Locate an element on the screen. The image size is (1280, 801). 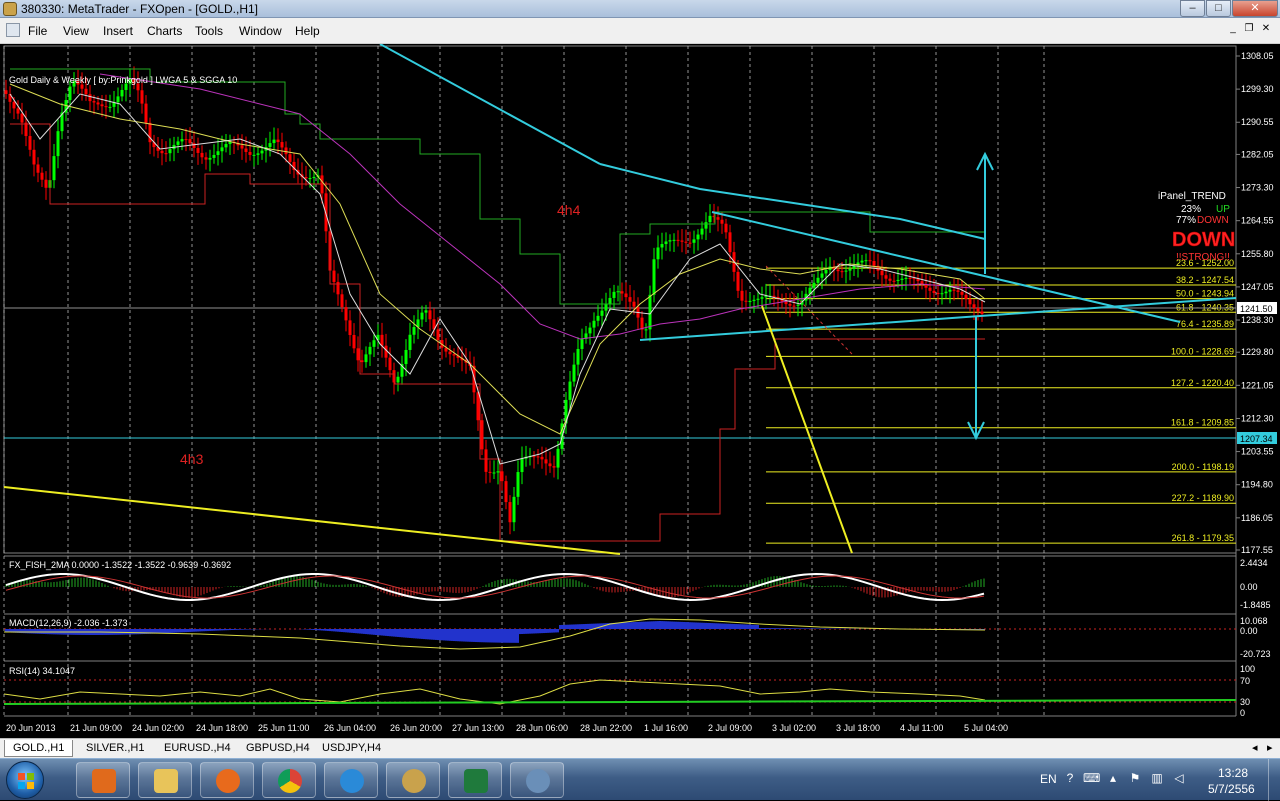
taskbar-app is located at coordinates (537, 780).